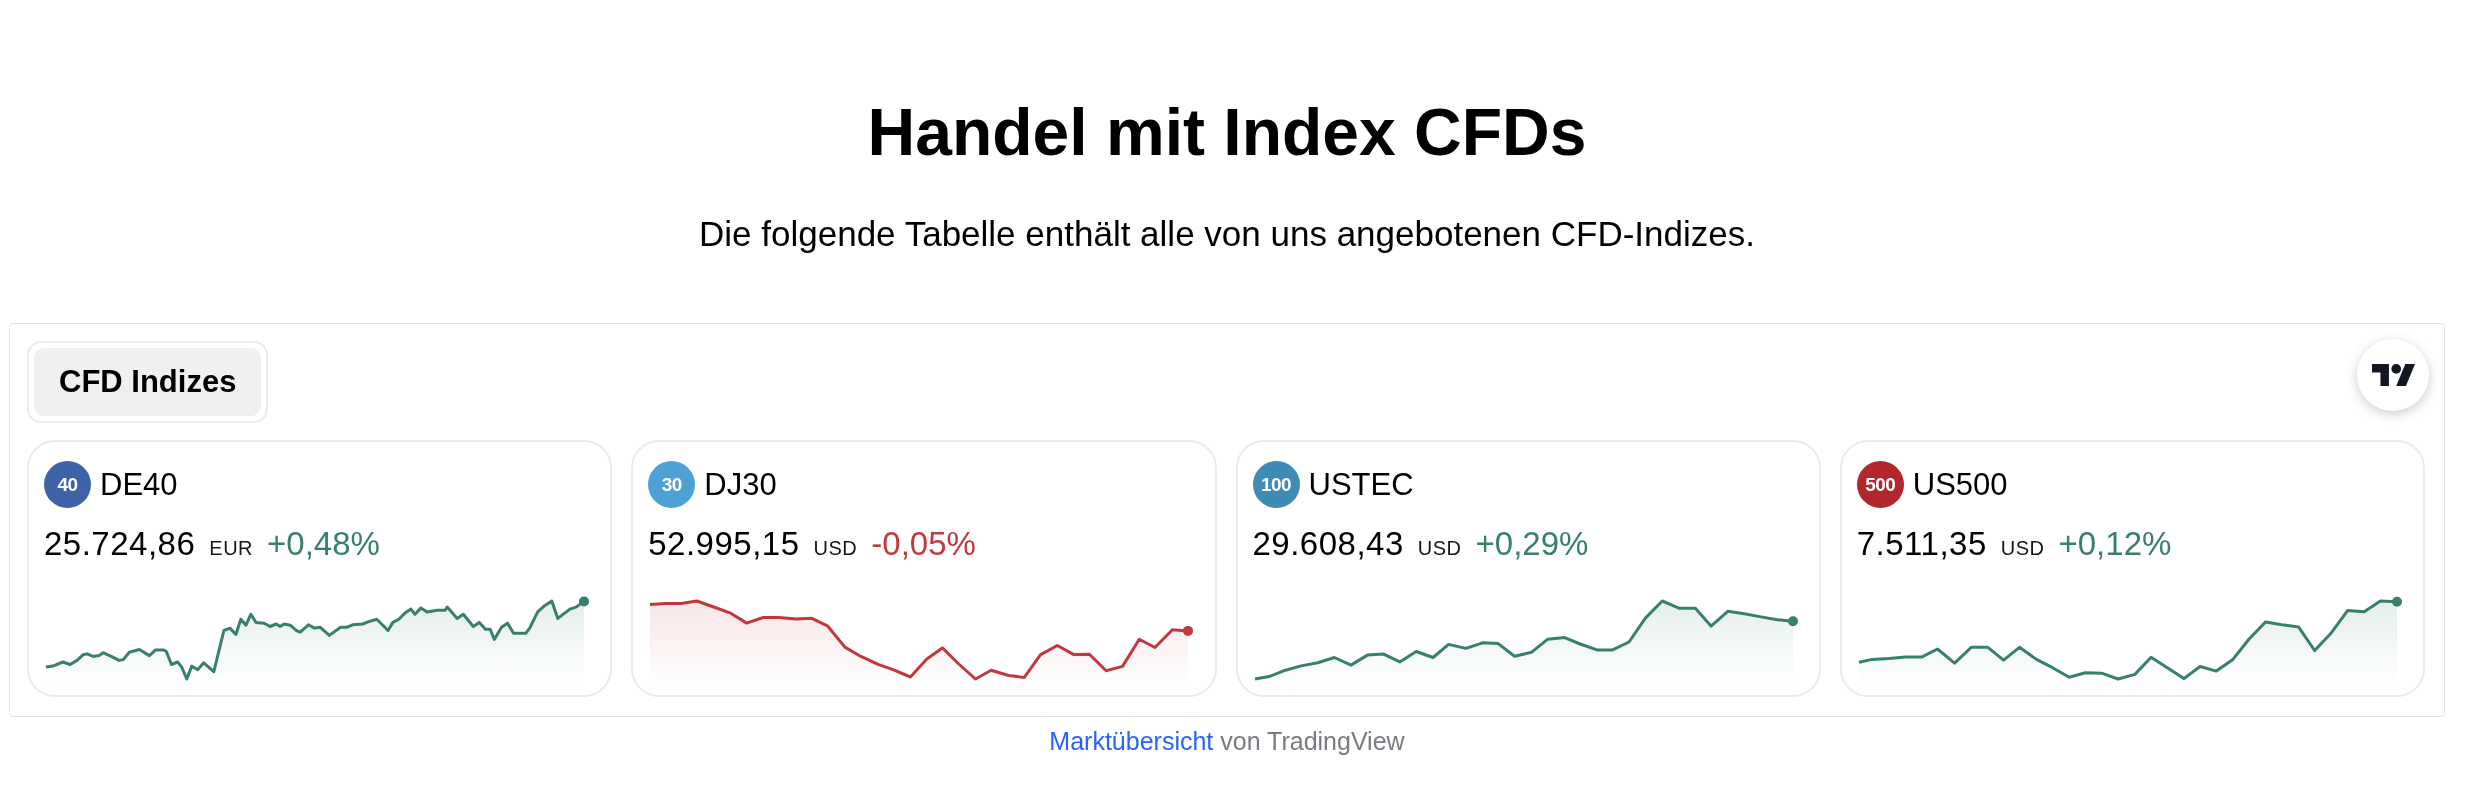 Image resolution: width=2480 pixels, height=796 pixels. What do you see at coordinates (1227, 234) in the screenshot?
I see `page-subtitle: Die folgende Tabelle enthält alle von uns angebotenen CFD-Indizes.` at bounding box center [1227, 234].